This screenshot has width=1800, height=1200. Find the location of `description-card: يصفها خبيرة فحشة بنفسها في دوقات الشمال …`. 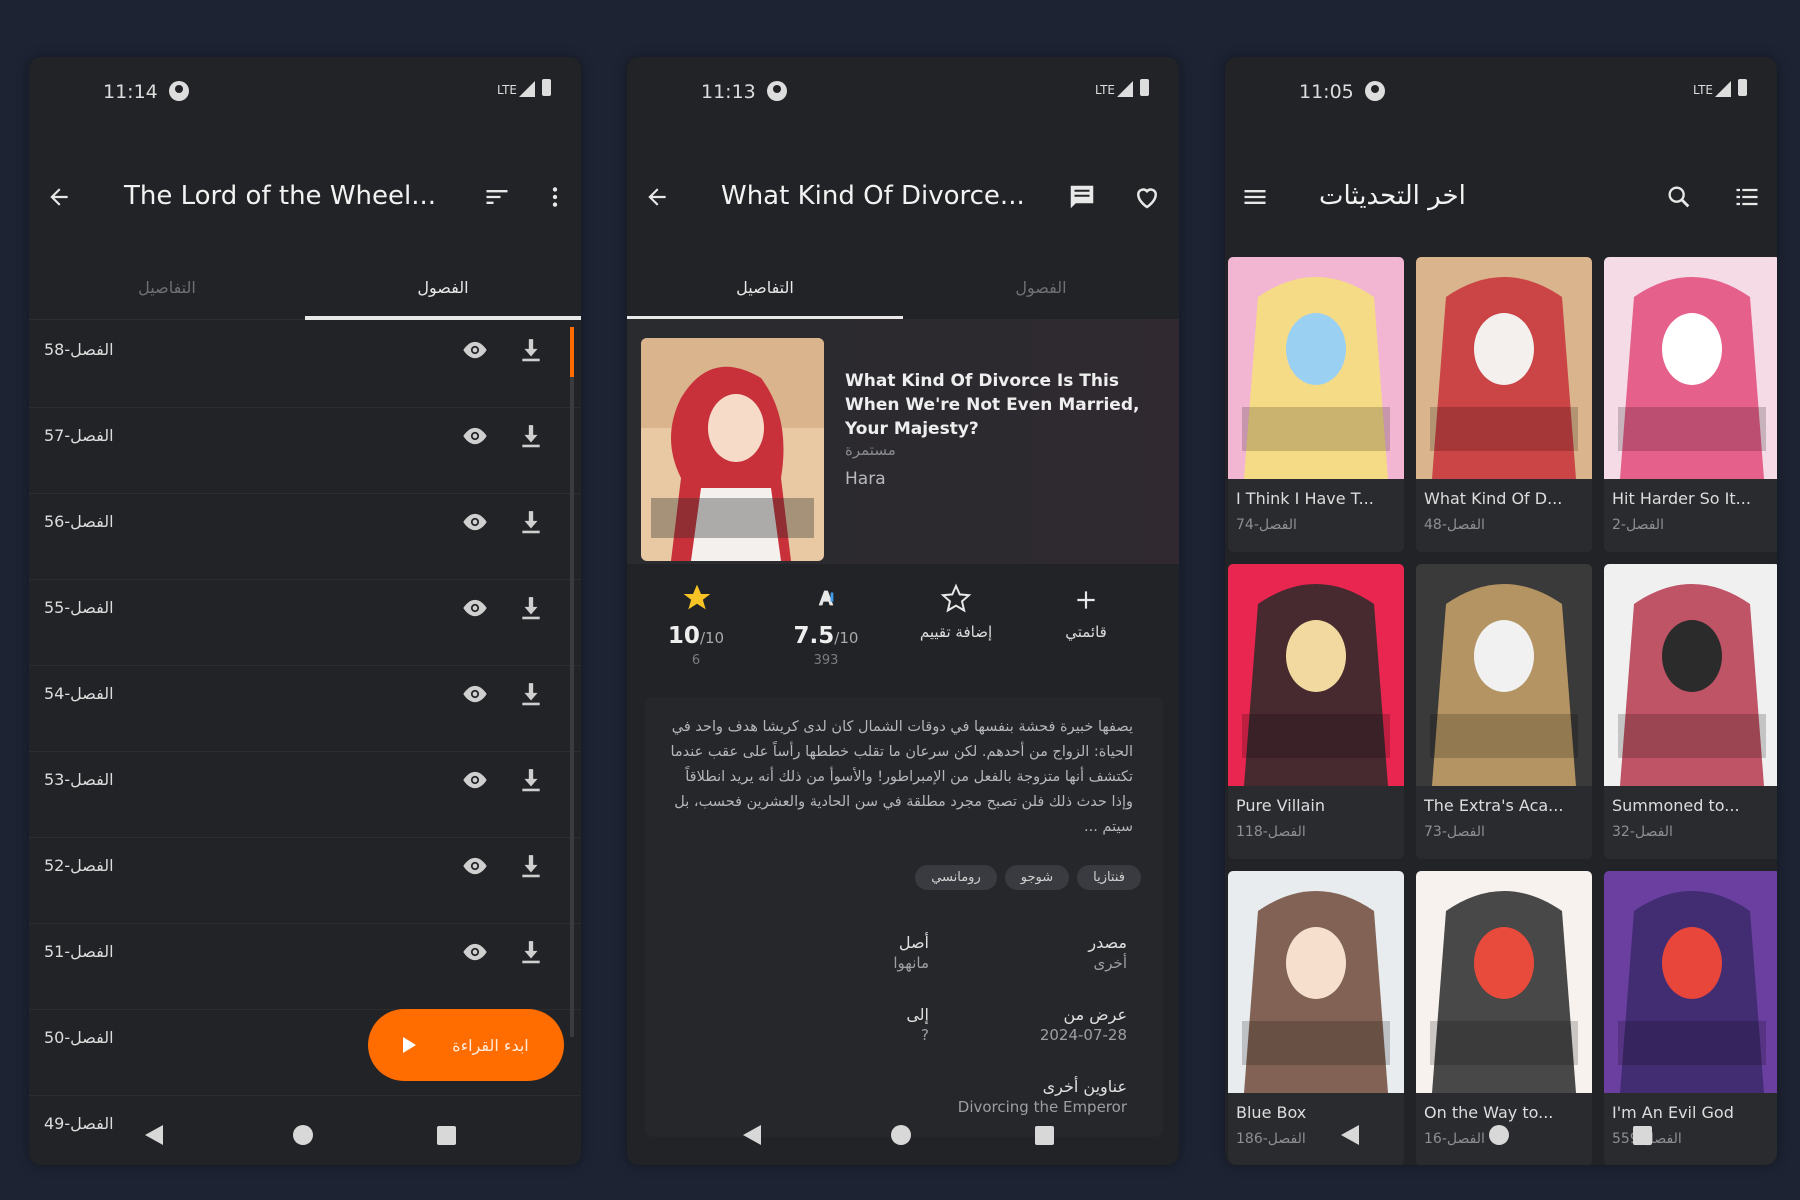

description-card: يصفها خبيرة فحشة بنفسها في دوقات الشمال … is located at coordinates (904, 917).